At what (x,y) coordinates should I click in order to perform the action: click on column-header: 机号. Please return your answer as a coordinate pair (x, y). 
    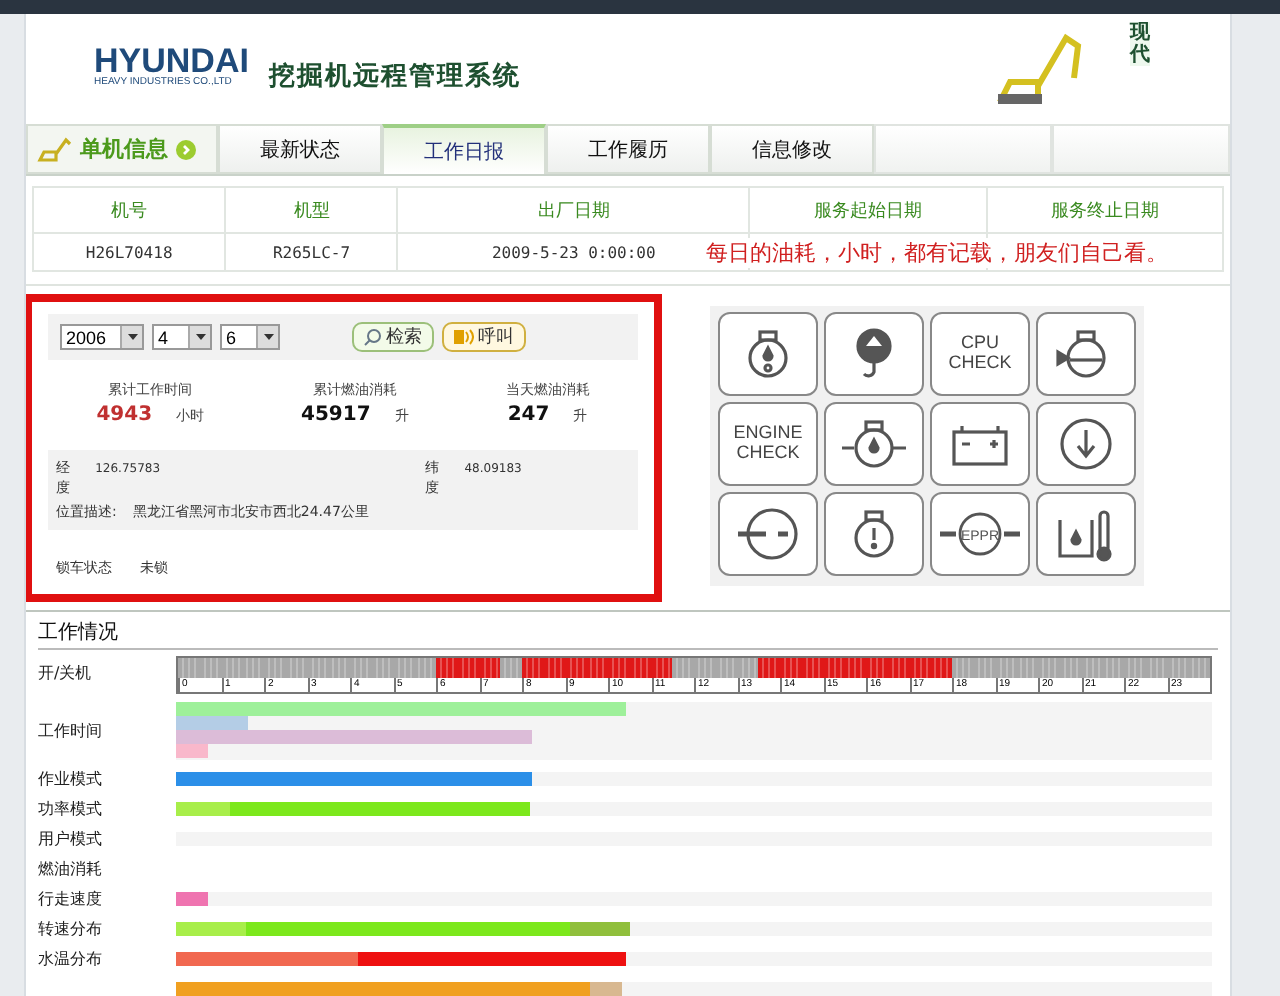
    Looking at the image, I should click on (129, 210).